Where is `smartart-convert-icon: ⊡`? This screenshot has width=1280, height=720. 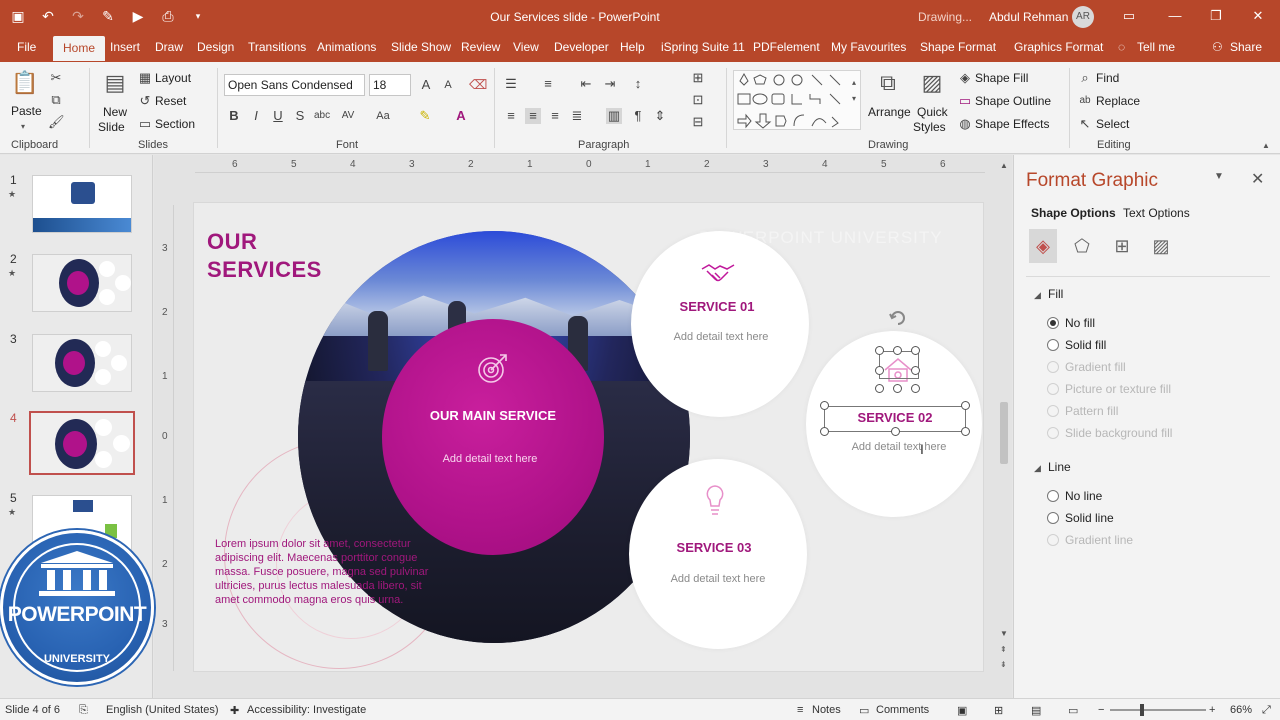
smartart-convert-icon: ⊡ is located at coordinates (698, 100).